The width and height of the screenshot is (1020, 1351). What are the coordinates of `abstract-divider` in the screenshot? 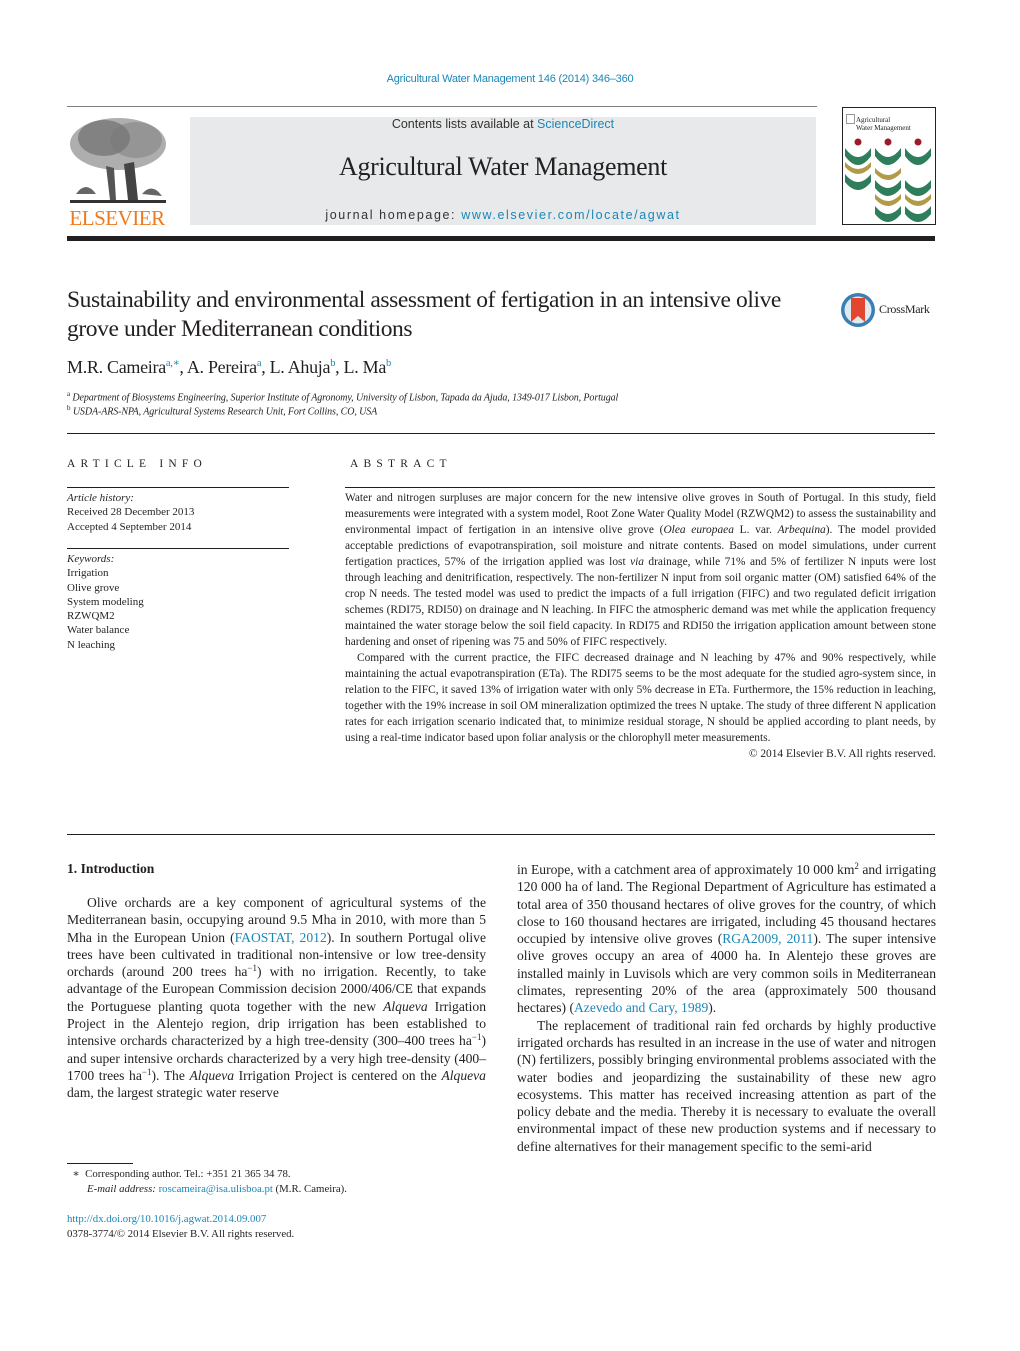 It's located at (640, 487).